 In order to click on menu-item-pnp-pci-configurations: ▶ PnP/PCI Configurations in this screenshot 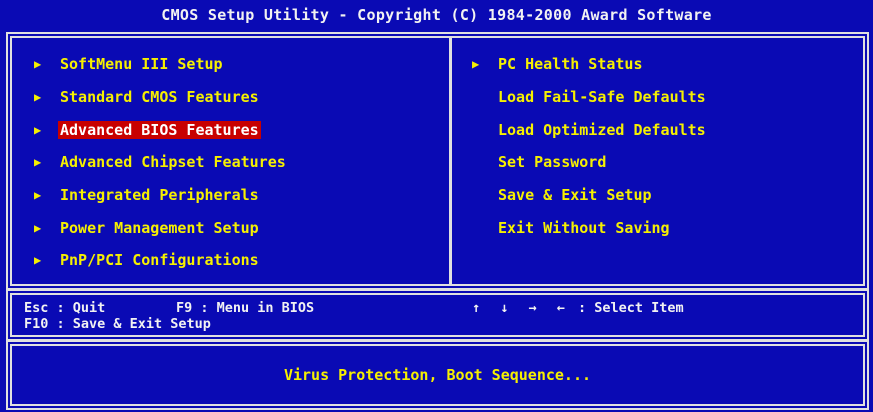, I will do `click(160, 260)`.